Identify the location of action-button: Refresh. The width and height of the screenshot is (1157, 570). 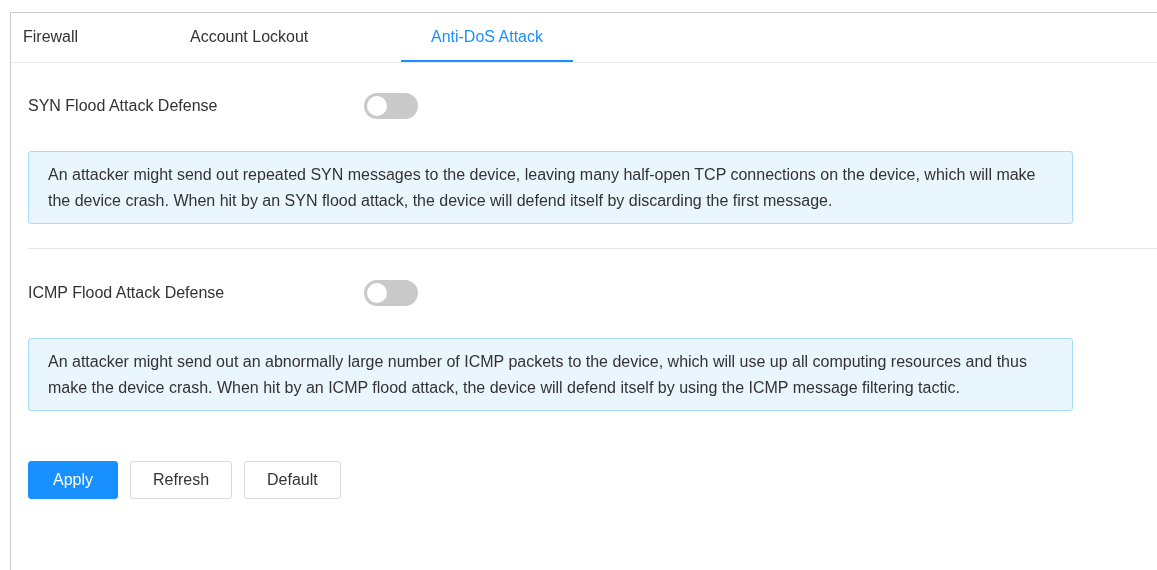
(181, 480).